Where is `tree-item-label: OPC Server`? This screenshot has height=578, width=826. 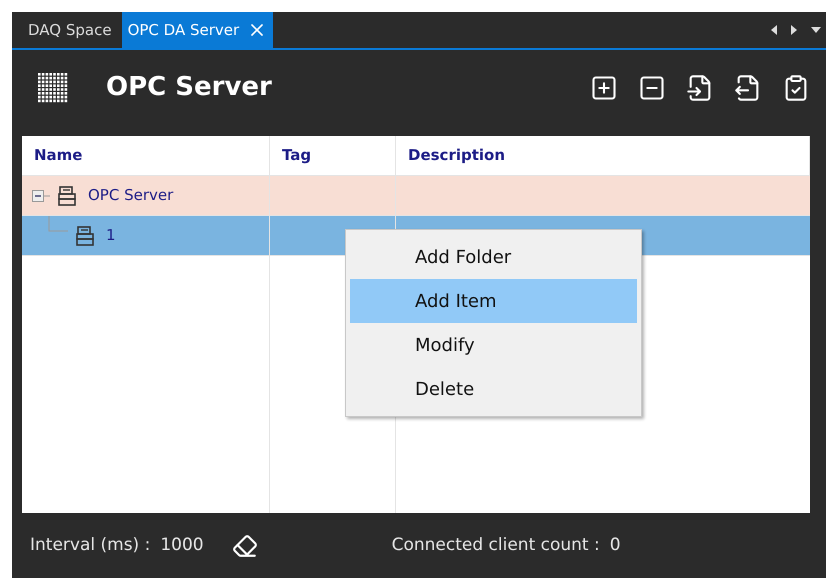 tree-item-label: OPC Server is located at coordinates (131, 195).